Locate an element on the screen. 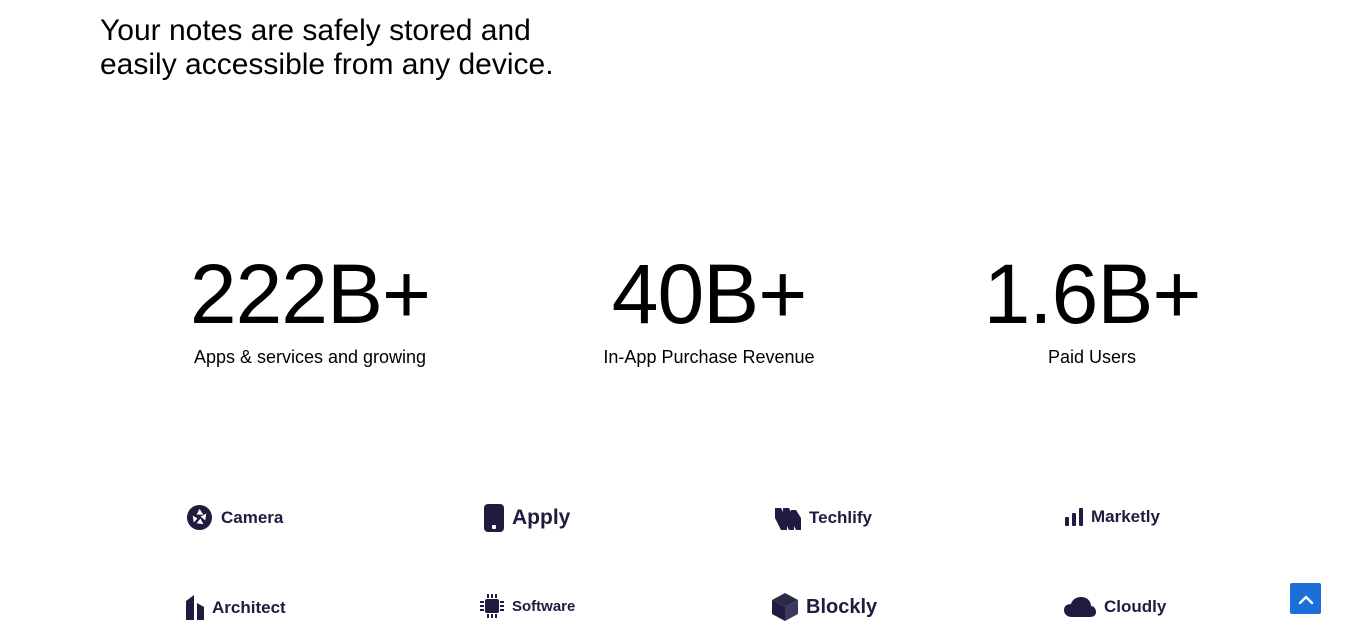  logo-marketly: Marketly is located at coordinates (1112, 517).